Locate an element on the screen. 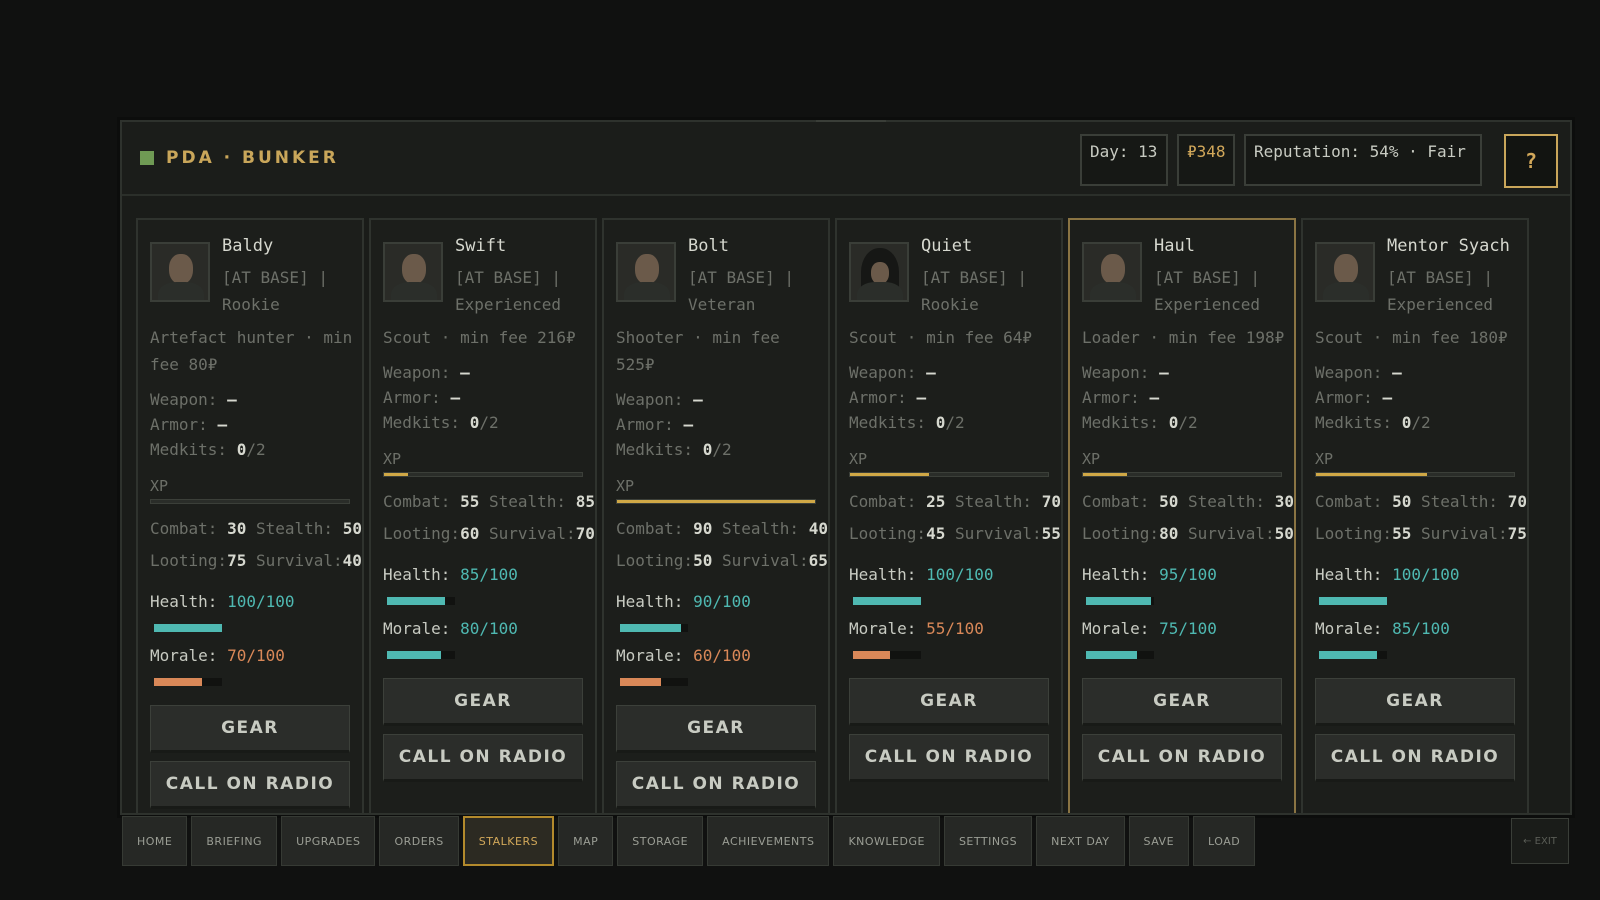 This screenshot has width=1600, height=900. health-bar-fill is located at coordinates (1353, 601).